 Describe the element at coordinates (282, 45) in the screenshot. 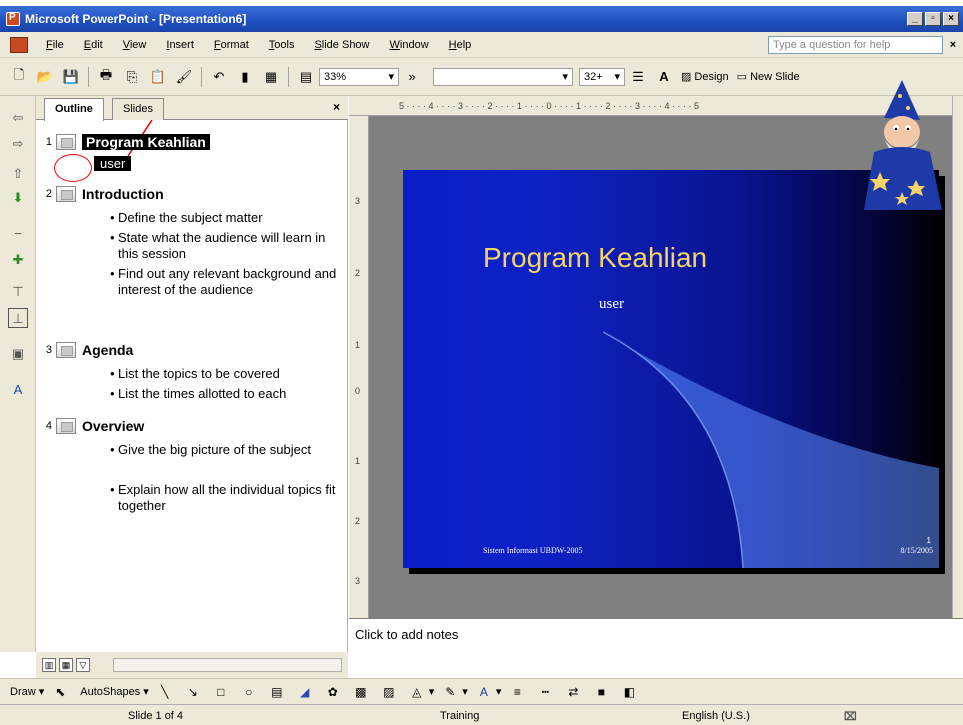

I see `menu-tools: Tools` at that location.